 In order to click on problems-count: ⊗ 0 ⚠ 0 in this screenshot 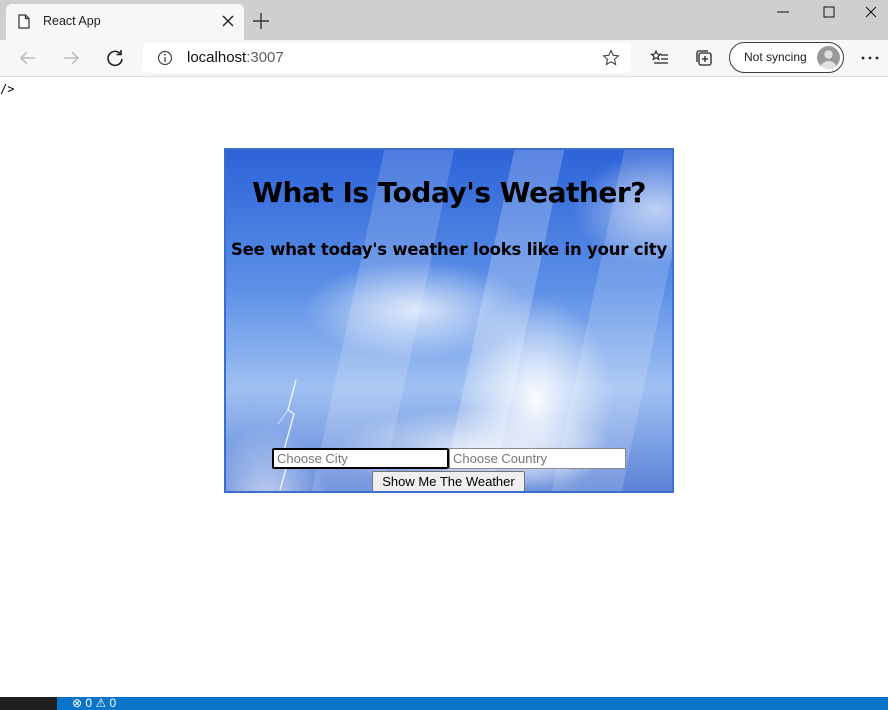, I will do `click(94, 703)`.